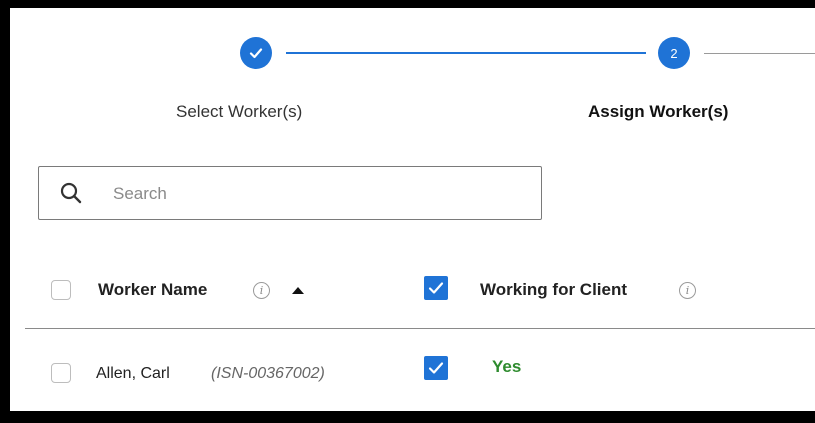 The width and height of the screenshot is (815, 423). What do you see at coordinates (420, 328) in the screenshot?
I see `table-header-divider` at bounding box center [420, 328].